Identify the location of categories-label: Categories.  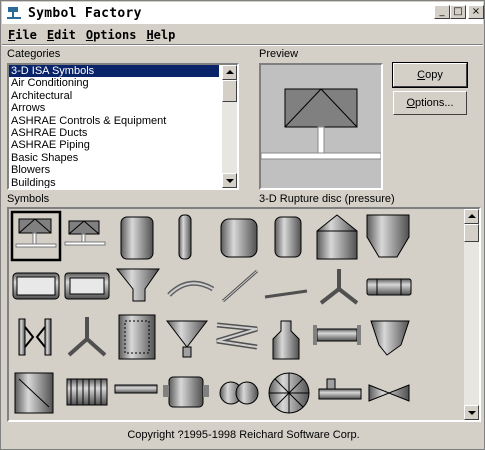
(34, 54).